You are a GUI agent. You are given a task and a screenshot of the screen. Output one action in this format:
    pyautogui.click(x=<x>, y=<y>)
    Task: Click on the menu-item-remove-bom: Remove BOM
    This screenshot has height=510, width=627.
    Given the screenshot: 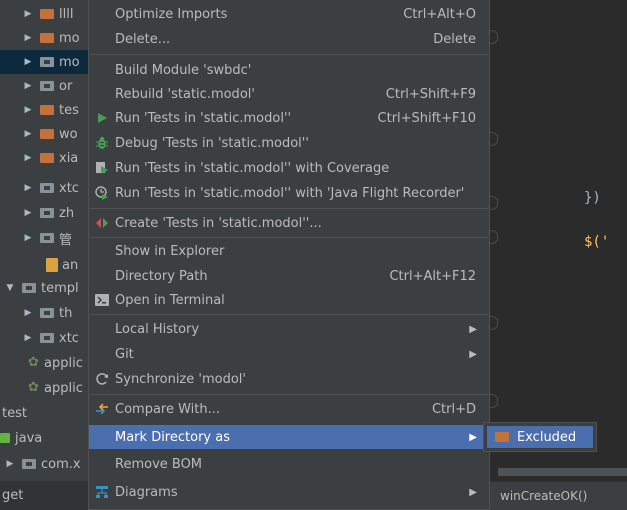 What is the action you would take?
    pyautogui.click(x=289, y=464)
    